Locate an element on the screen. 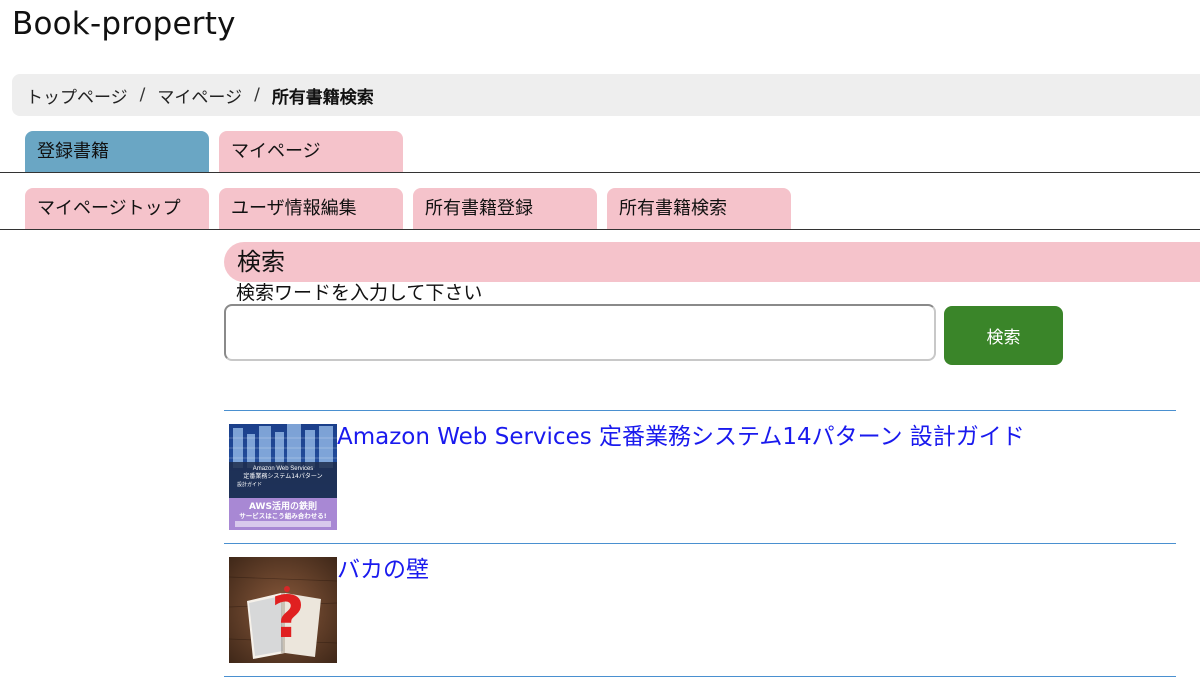 The image size is (1200, 682). unknown-book-placeholder-image: ? is located at coordinates (283, 610).